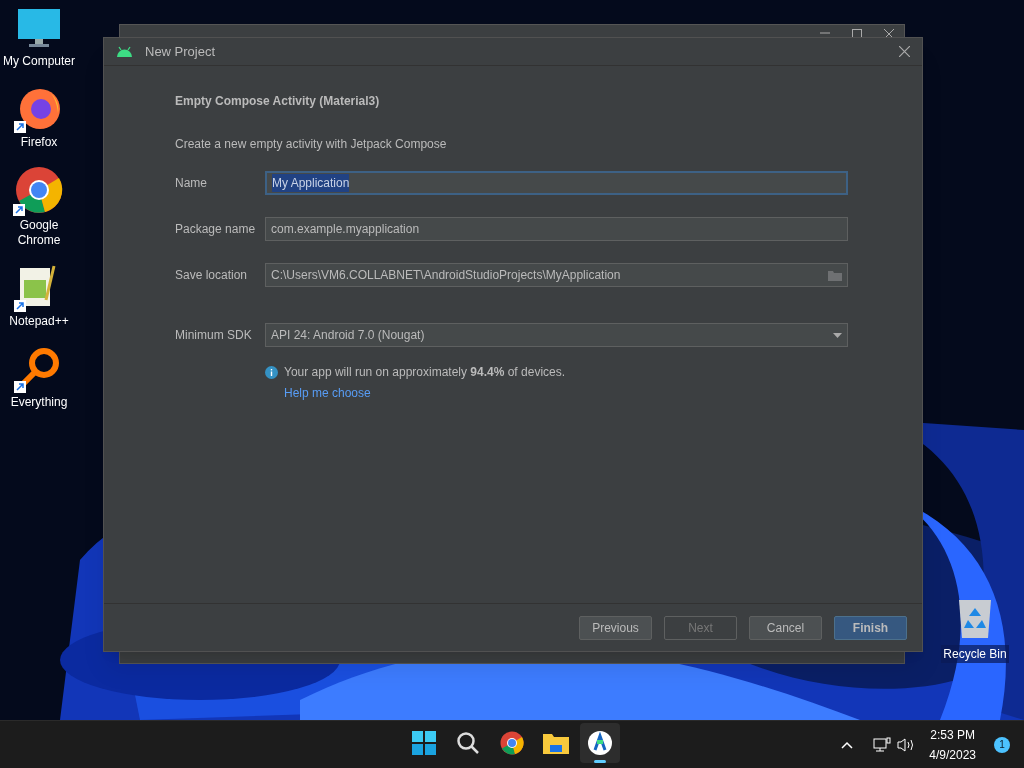 The height and width of the screenshot is (768, 1024). Describe the element at coordinates (212, 275) in the screenshot. I see `field-label: Save location` at that location.